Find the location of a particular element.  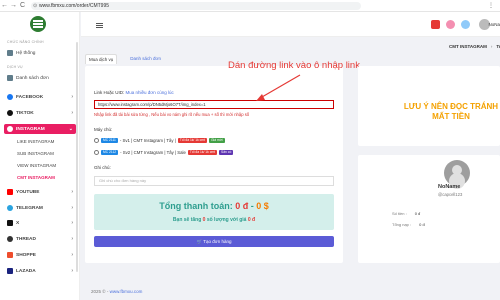

notice-panel: LƯU Ý NÊN ĐỌC TRÁNH MẤT TIỀN is located at coordinates (429, 106).